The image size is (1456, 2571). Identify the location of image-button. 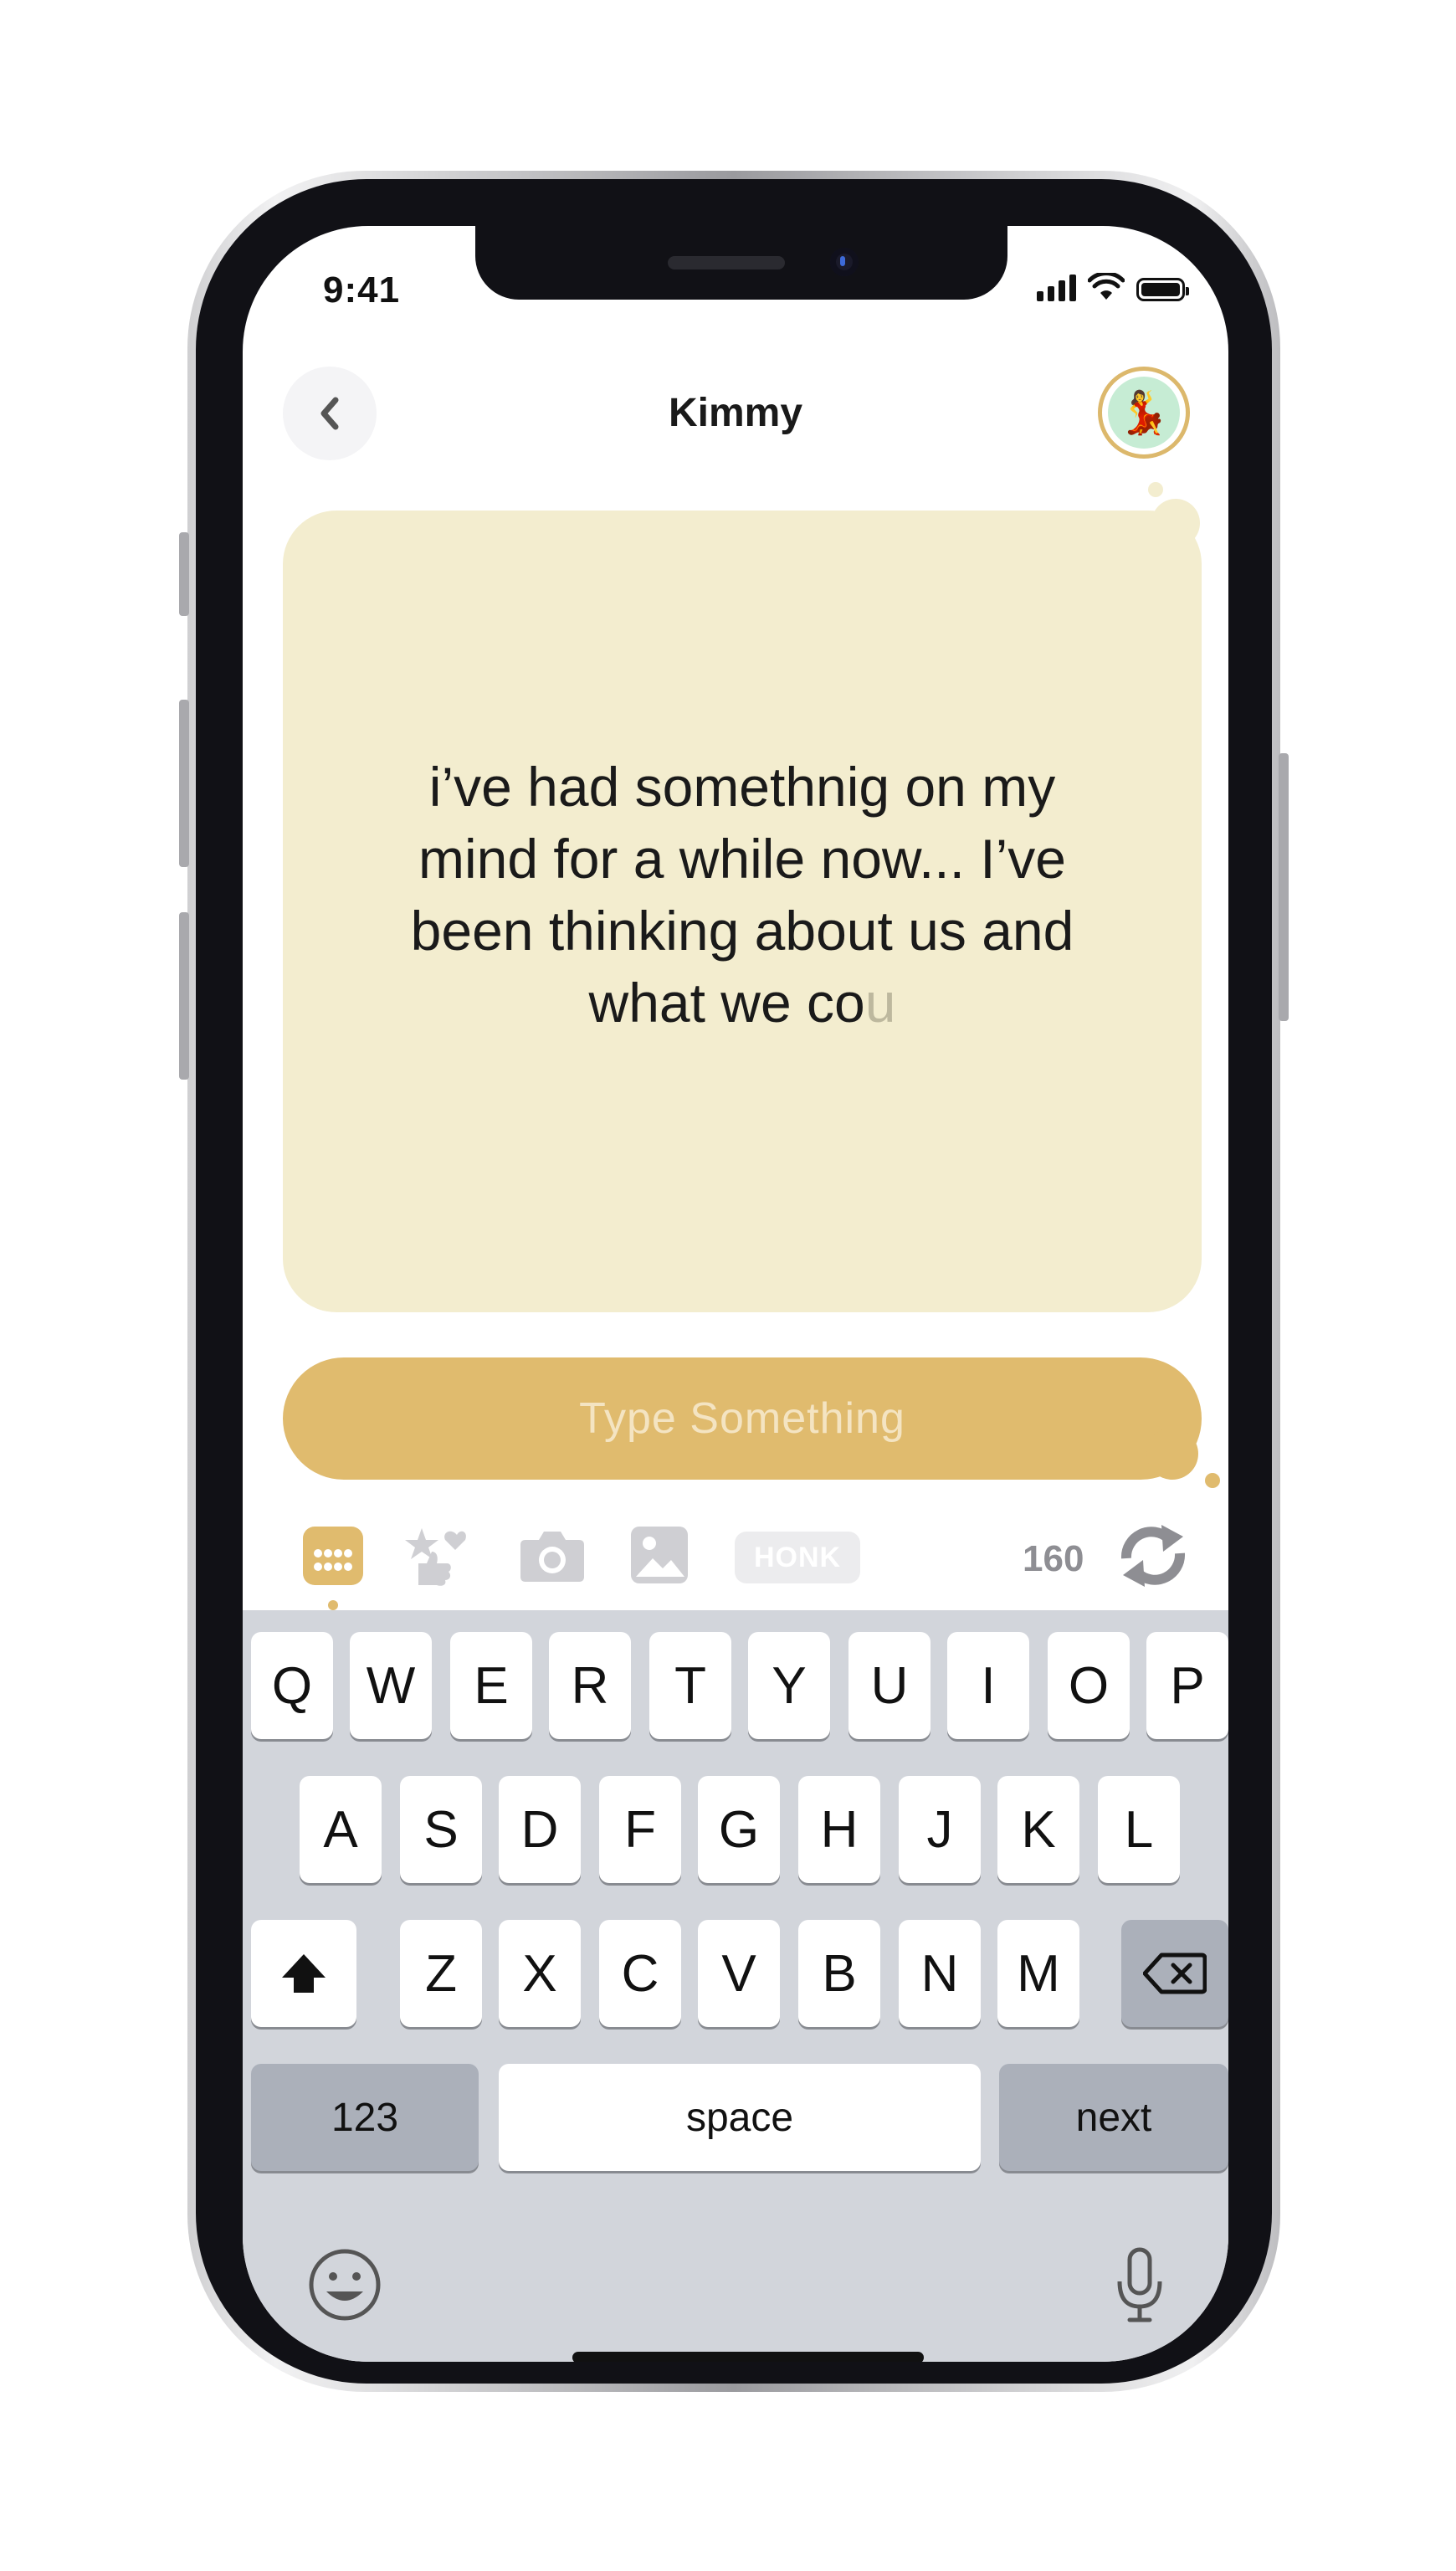
(660, 1557).